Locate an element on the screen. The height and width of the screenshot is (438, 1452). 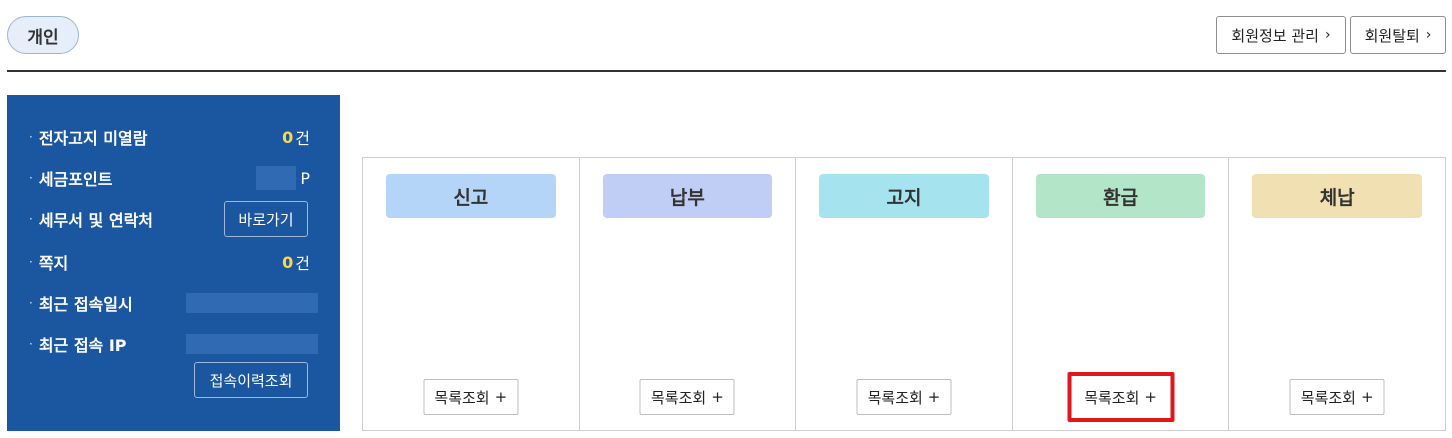
tax-point-unit: P is located at coordinates (305, 178).